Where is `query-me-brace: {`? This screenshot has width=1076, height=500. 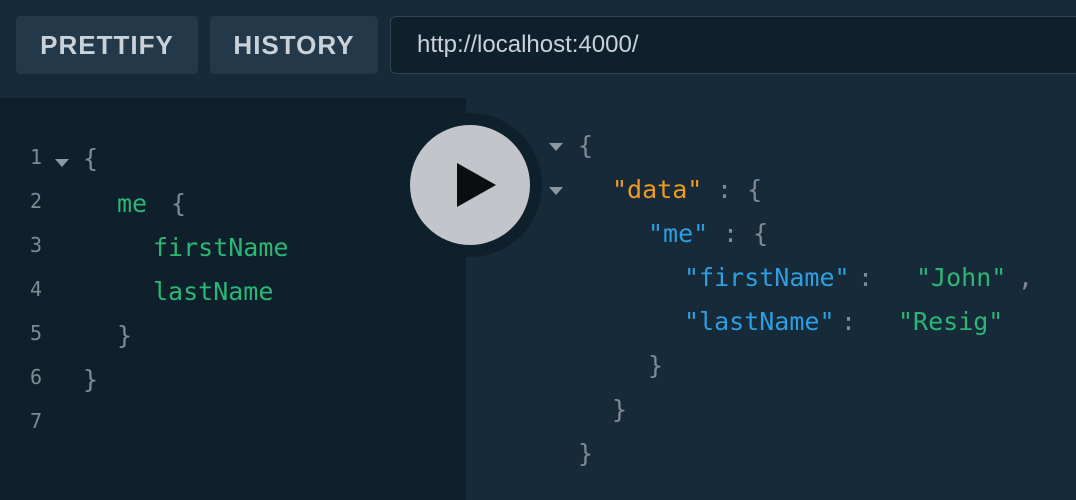
query-me-brace: { is located at coordinates (179, 203).